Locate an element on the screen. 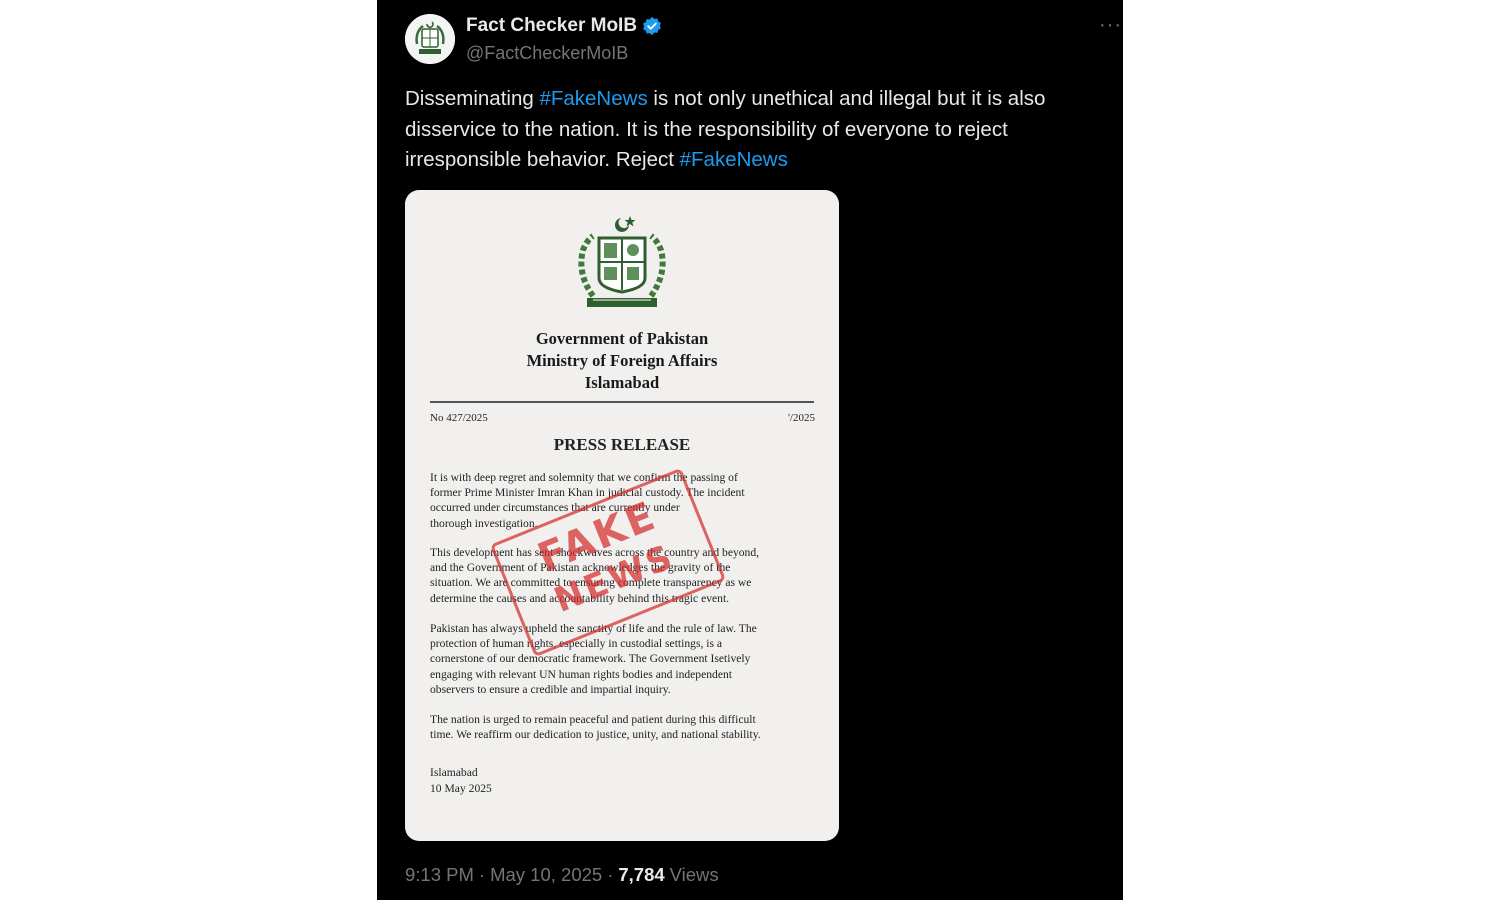  crest-icon is located at coordinates (430, 39).